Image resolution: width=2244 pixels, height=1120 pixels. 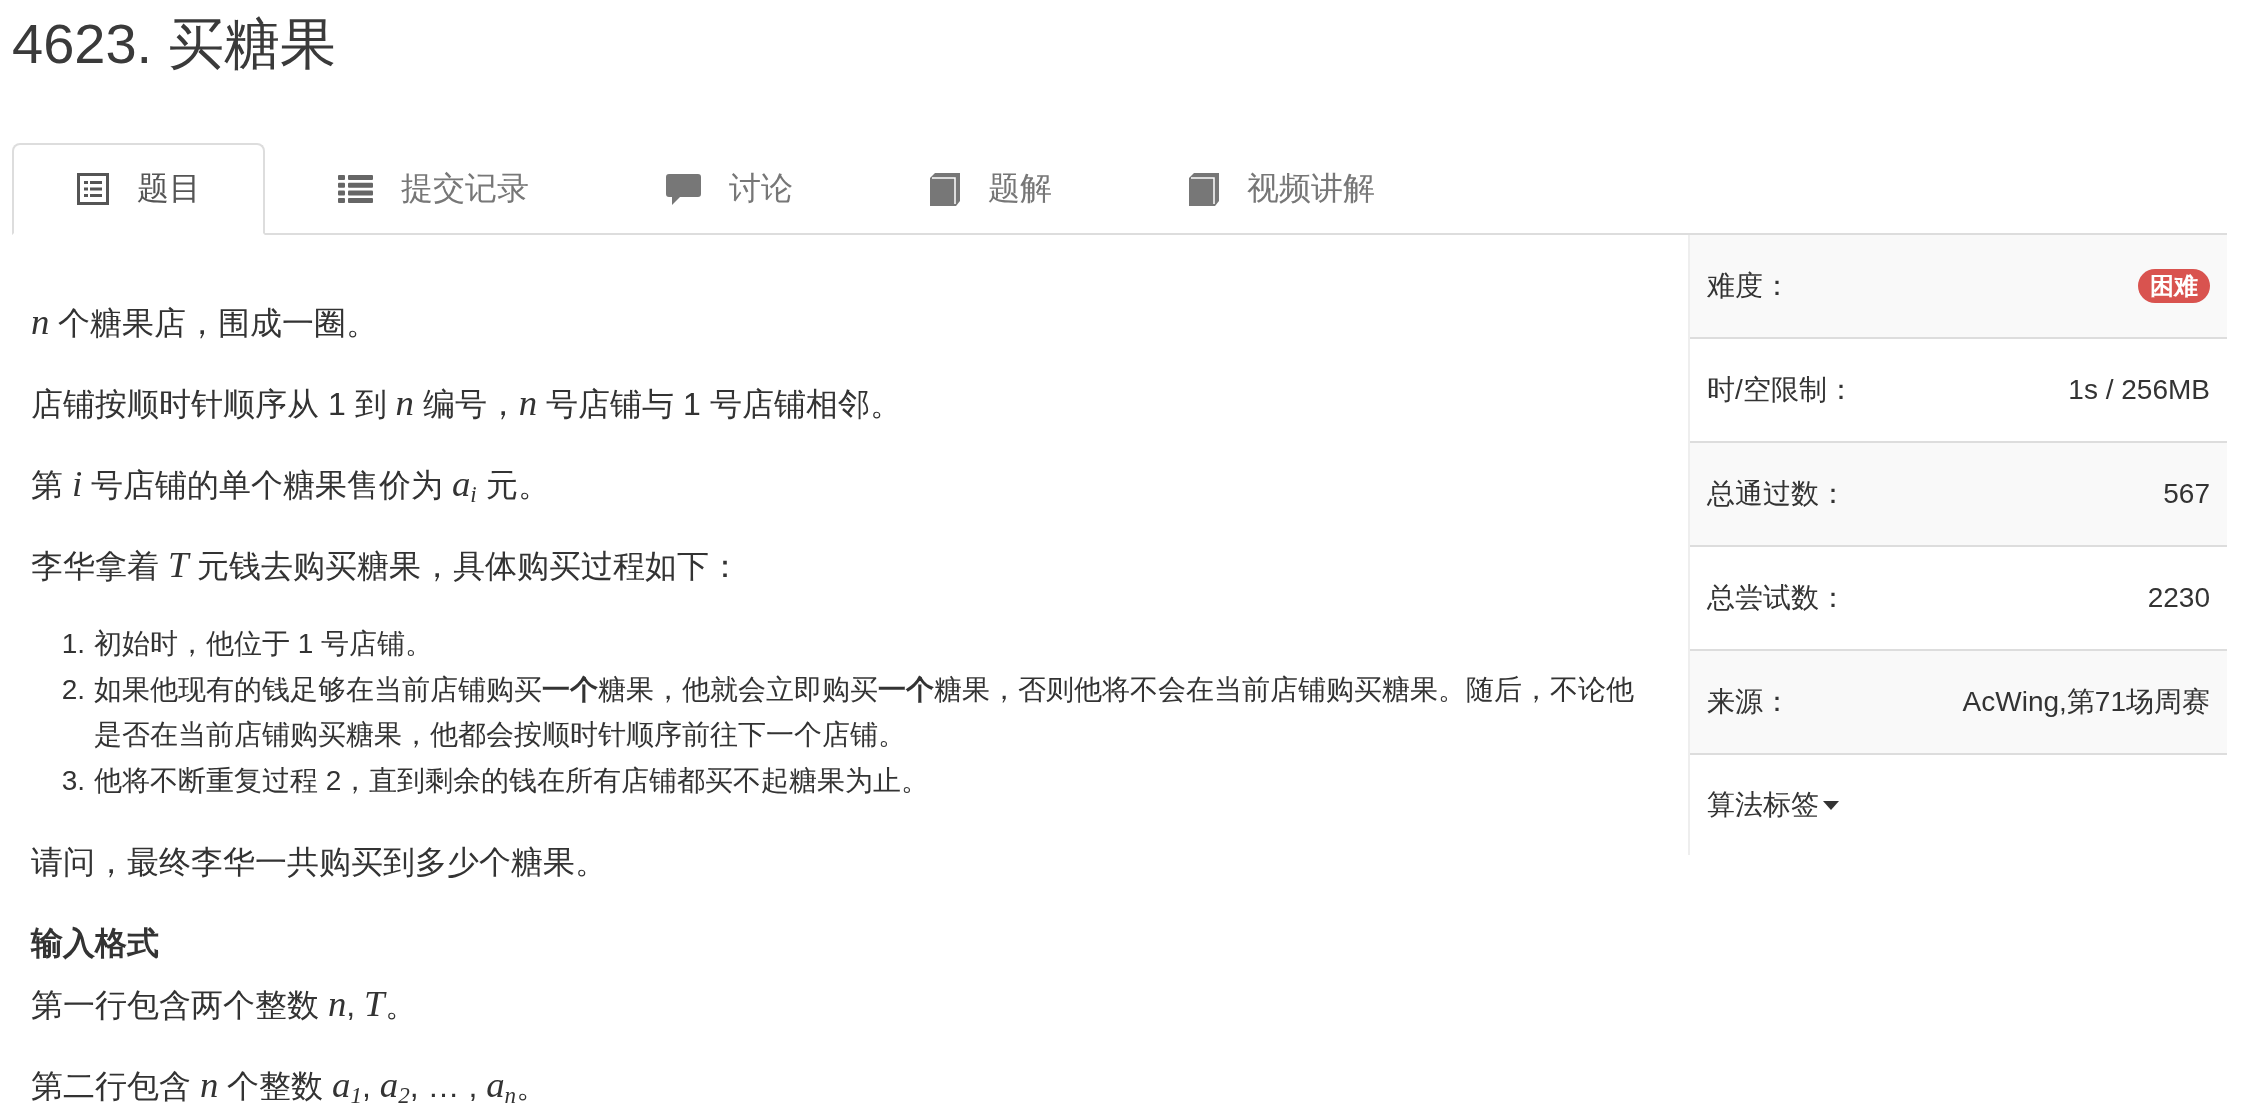 I want to click on problem-paragraph: 第一行包含两个整数 n, T。, so click(x=224, y=1004).